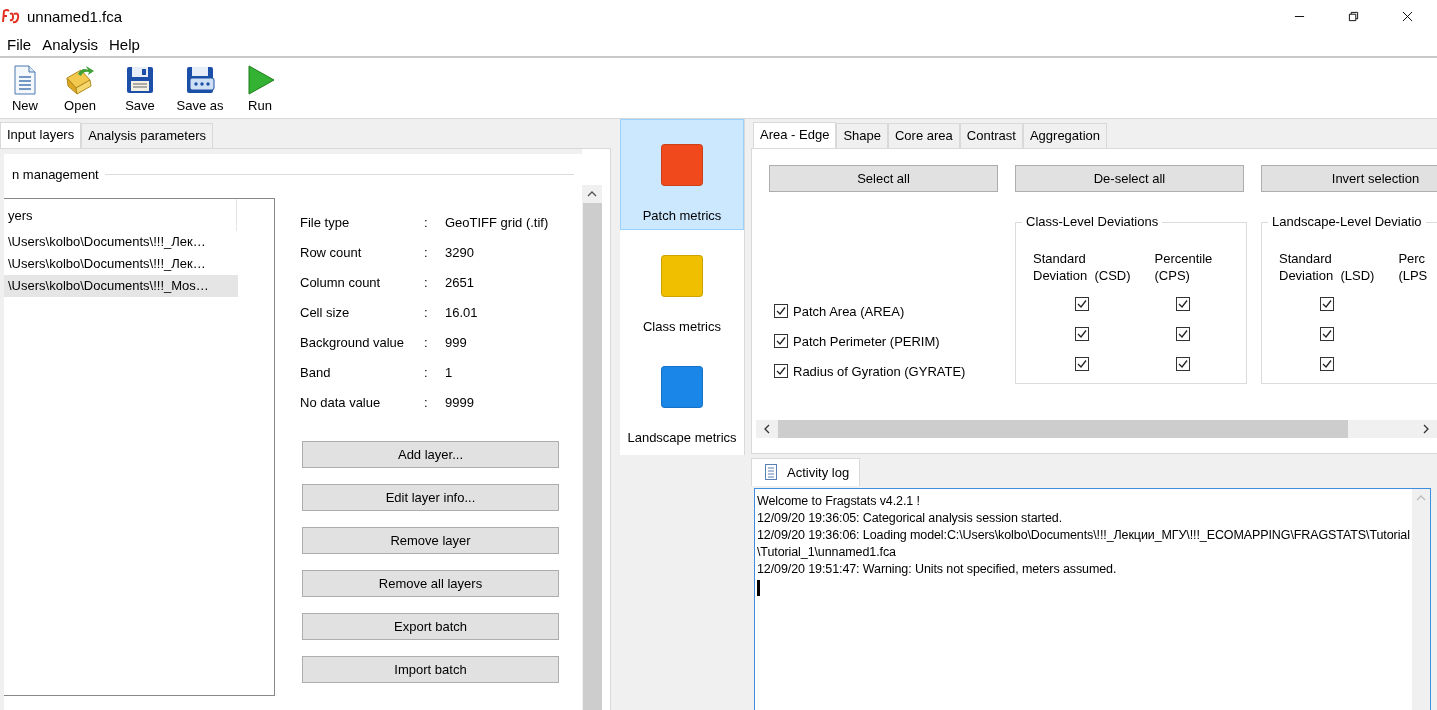  I want to click on group-title: Class-Level Deviations, so click(1092, 221).